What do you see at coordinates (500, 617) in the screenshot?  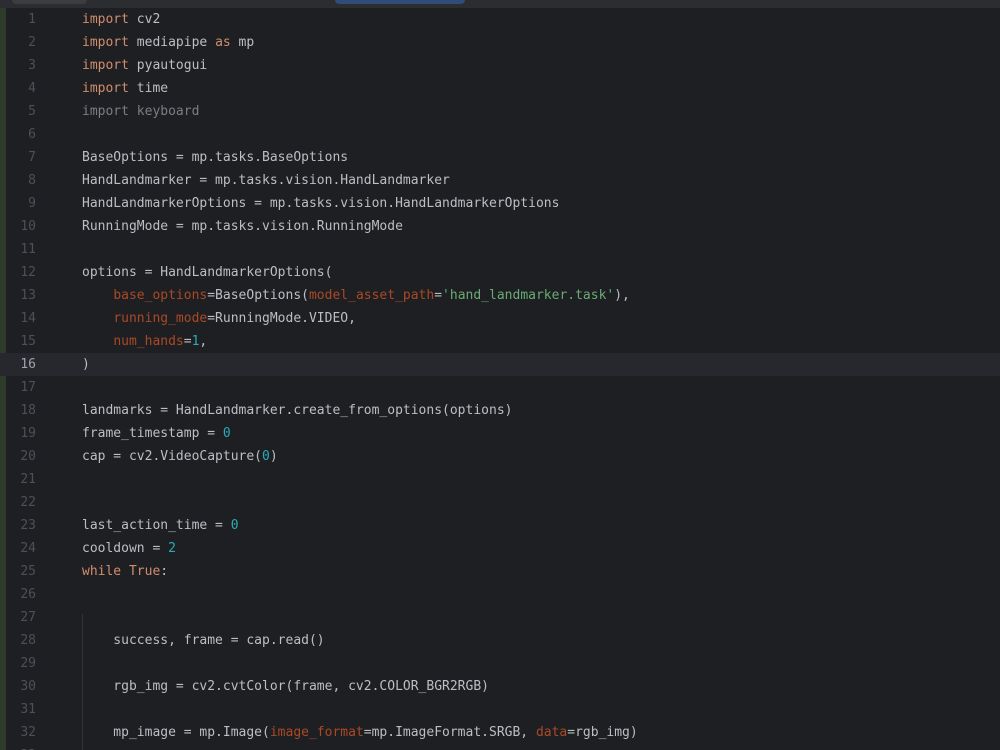 I see `code-line: 27` at bounding box center [500, 617].